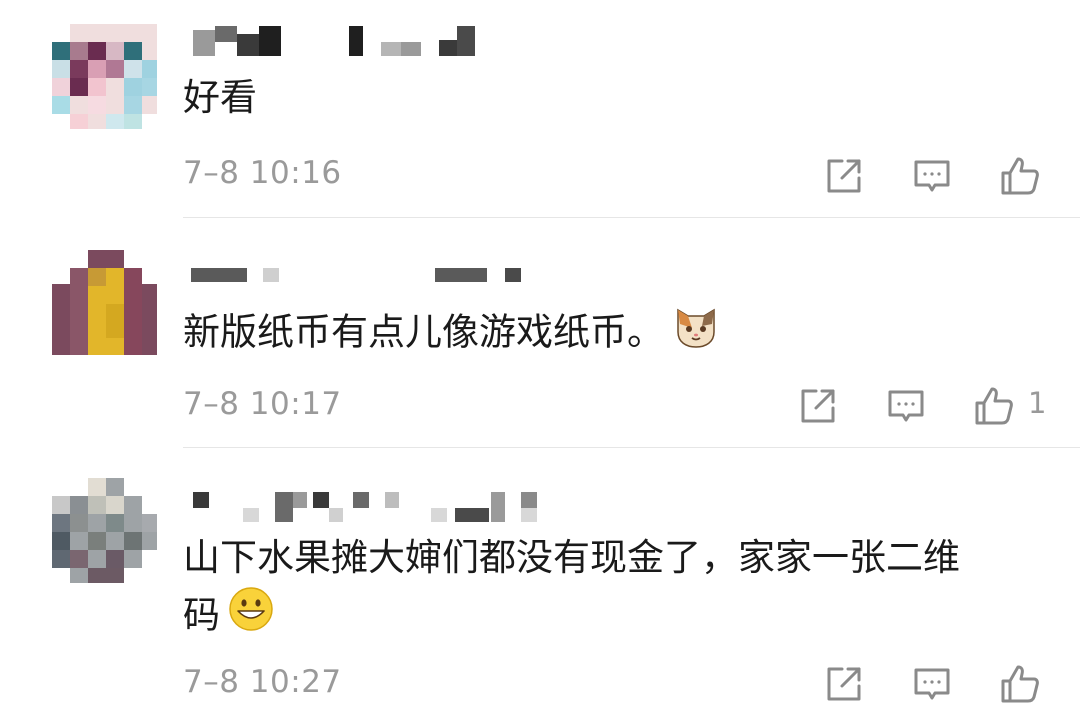 The width and height of the screenshot is (1080, 712). What do you see at coordinates (262, 404) in the screenshot?
I see `comment-timestamp: 7–8 10:17` at bounding box center [262, 404].